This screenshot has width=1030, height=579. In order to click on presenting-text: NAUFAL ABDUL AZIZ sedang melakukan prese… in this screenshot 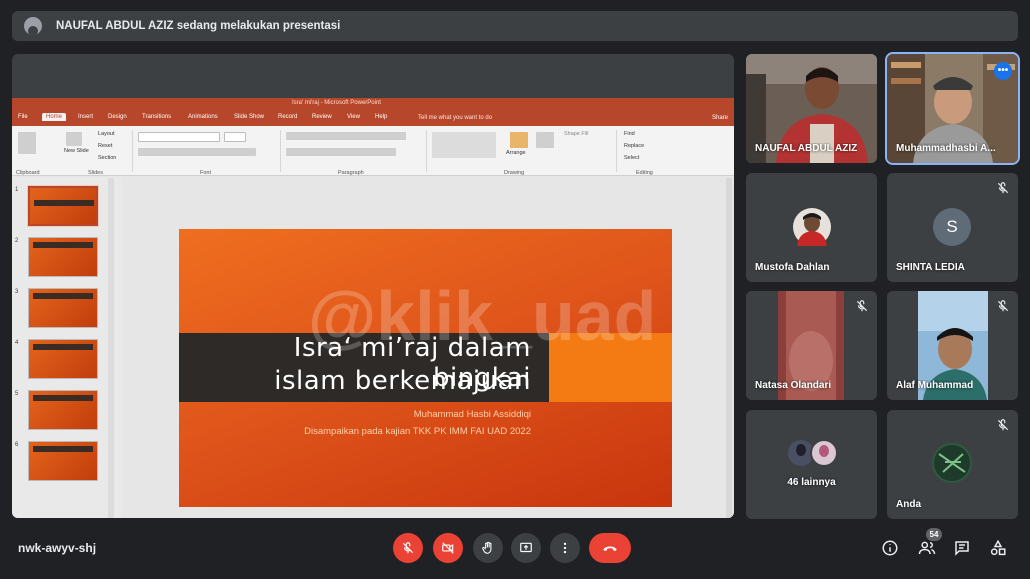, I will do `click(198, 26)`.